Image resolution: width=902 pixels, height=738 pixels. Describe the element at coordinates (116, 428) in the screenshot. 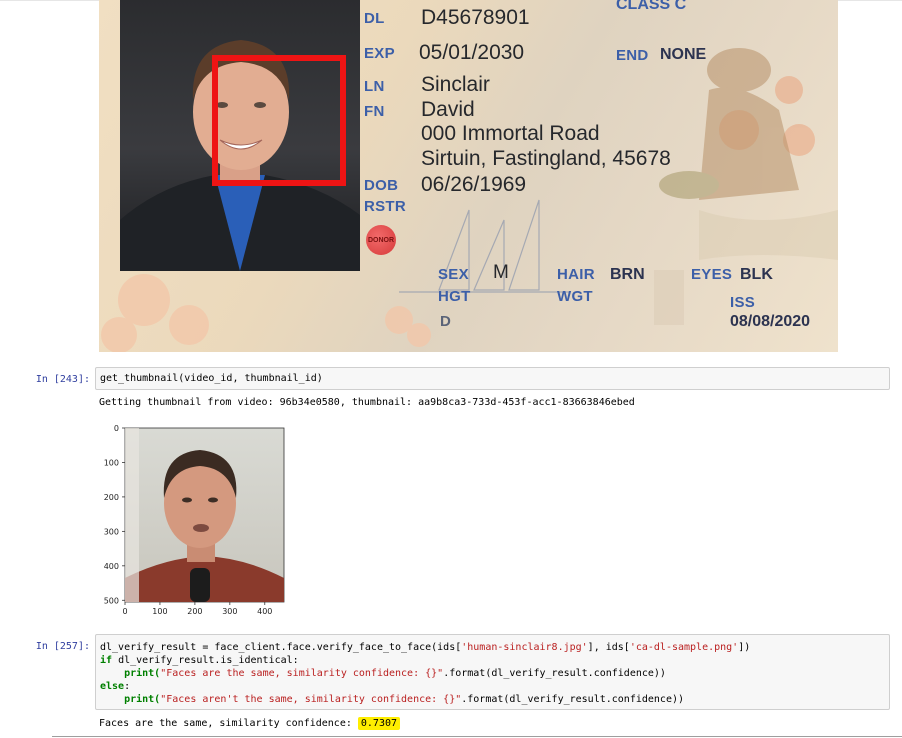

I see `y-tick-label: 0` at that location.